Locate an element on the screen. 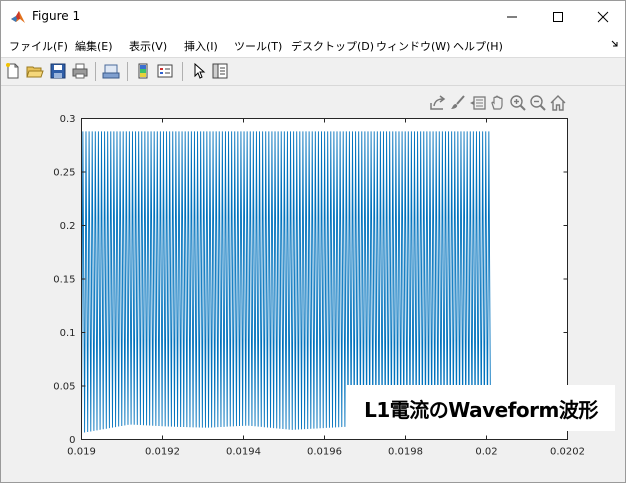 The image size is (626, 483). x-tick-label: 0.02 is located at coordinates (486, 452).